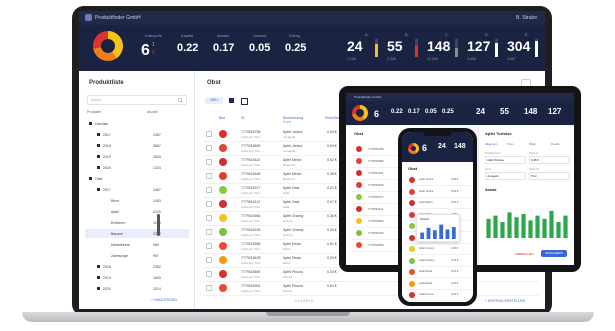 The height and width of the screenshot is (331, 615). What do you see at coordinates (137, 156) in the screenshot?
I see `tree-row: 2019 2843` at bounding box center [137, 156].